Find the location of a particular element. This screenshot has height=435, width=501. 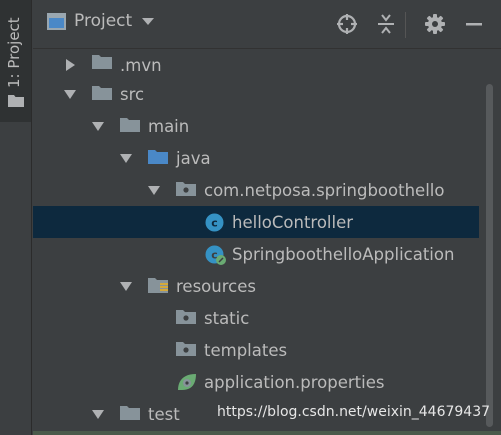

project-view-title: Project is located at coordinates (103, 21).